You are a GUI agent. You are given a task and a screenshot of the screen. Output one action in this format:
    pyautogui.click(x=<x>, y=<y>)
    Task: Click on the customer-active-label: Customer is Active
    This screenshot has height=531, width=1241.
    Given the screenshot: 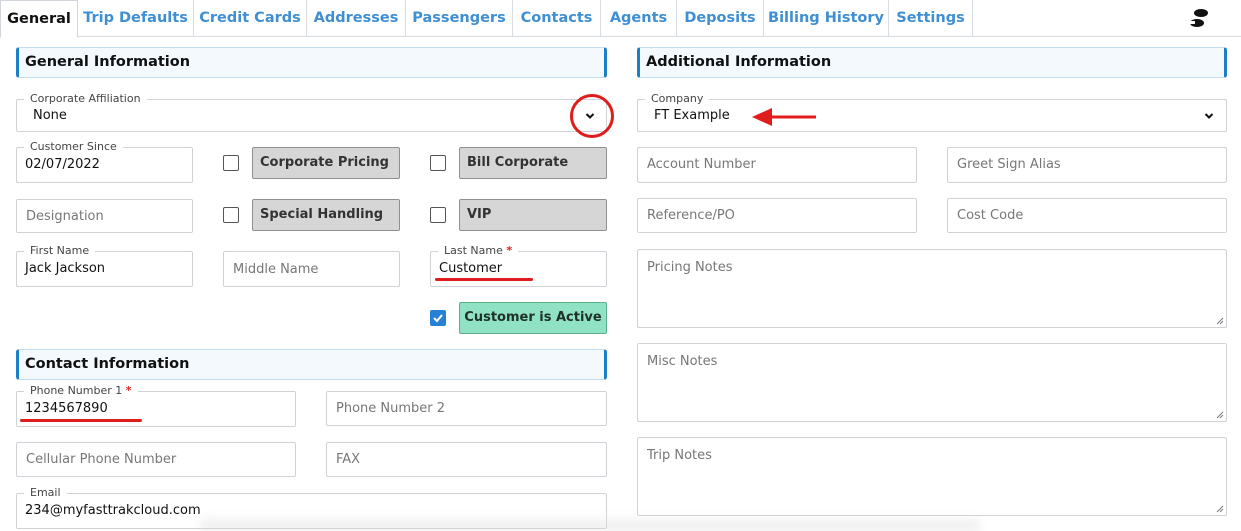 What is the action you would take?
    pyautogui.click(x=533, y=318)
    